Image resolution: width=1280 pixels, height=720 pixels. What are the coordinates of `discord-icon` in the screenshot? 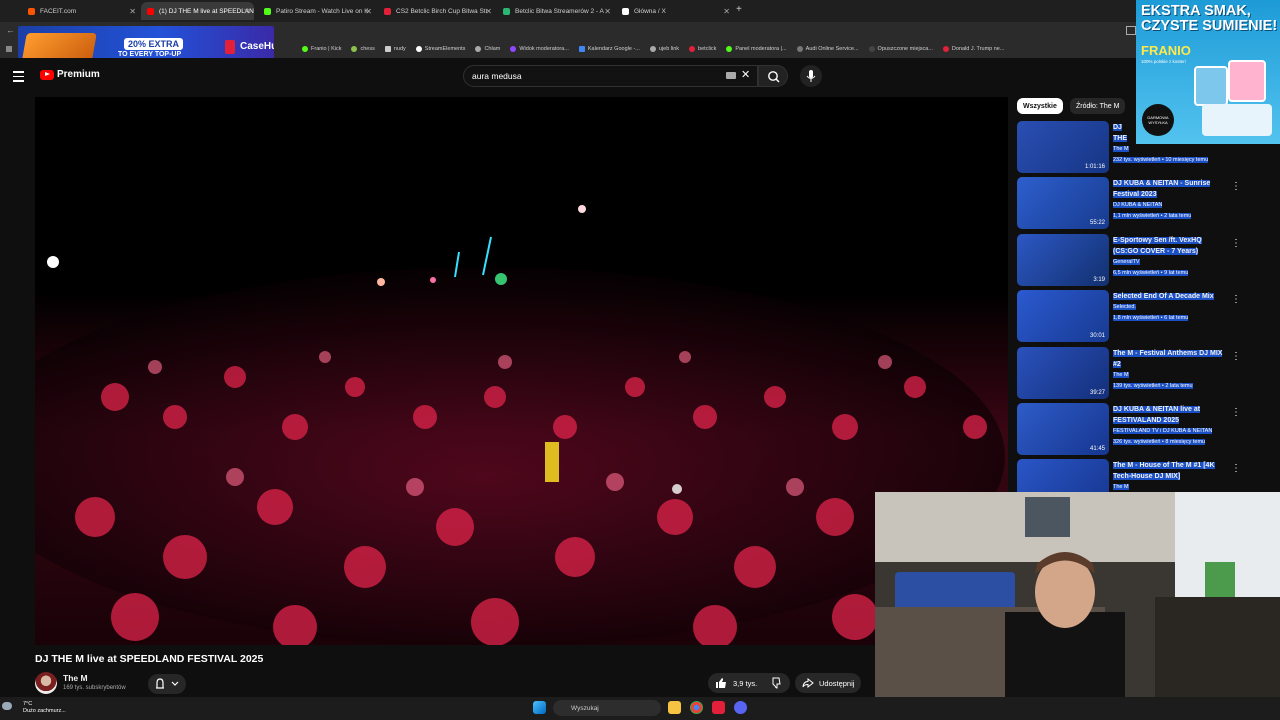 It's located at (740, 707).